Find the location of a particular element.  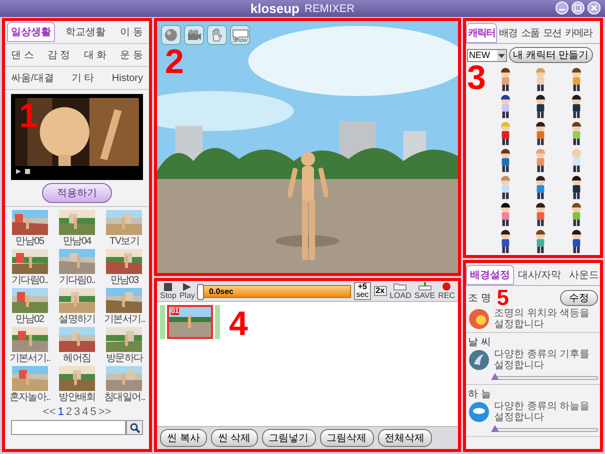

category-tab: 댄 스 is located at coordinates (22, 55).